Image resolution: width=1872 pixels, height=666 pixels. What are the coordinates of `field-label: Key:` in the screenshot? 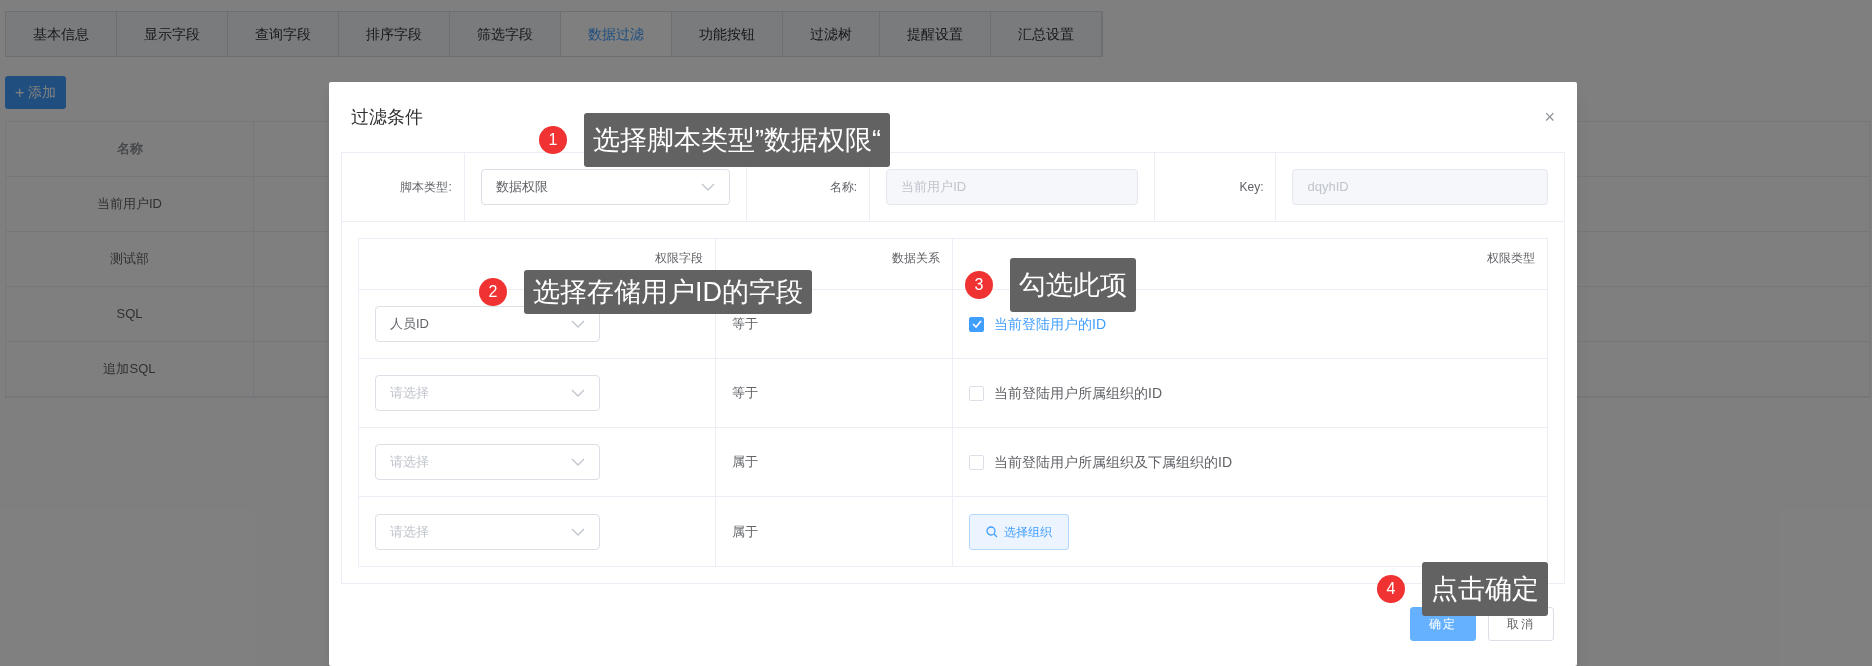 It's located at (1215, 187).